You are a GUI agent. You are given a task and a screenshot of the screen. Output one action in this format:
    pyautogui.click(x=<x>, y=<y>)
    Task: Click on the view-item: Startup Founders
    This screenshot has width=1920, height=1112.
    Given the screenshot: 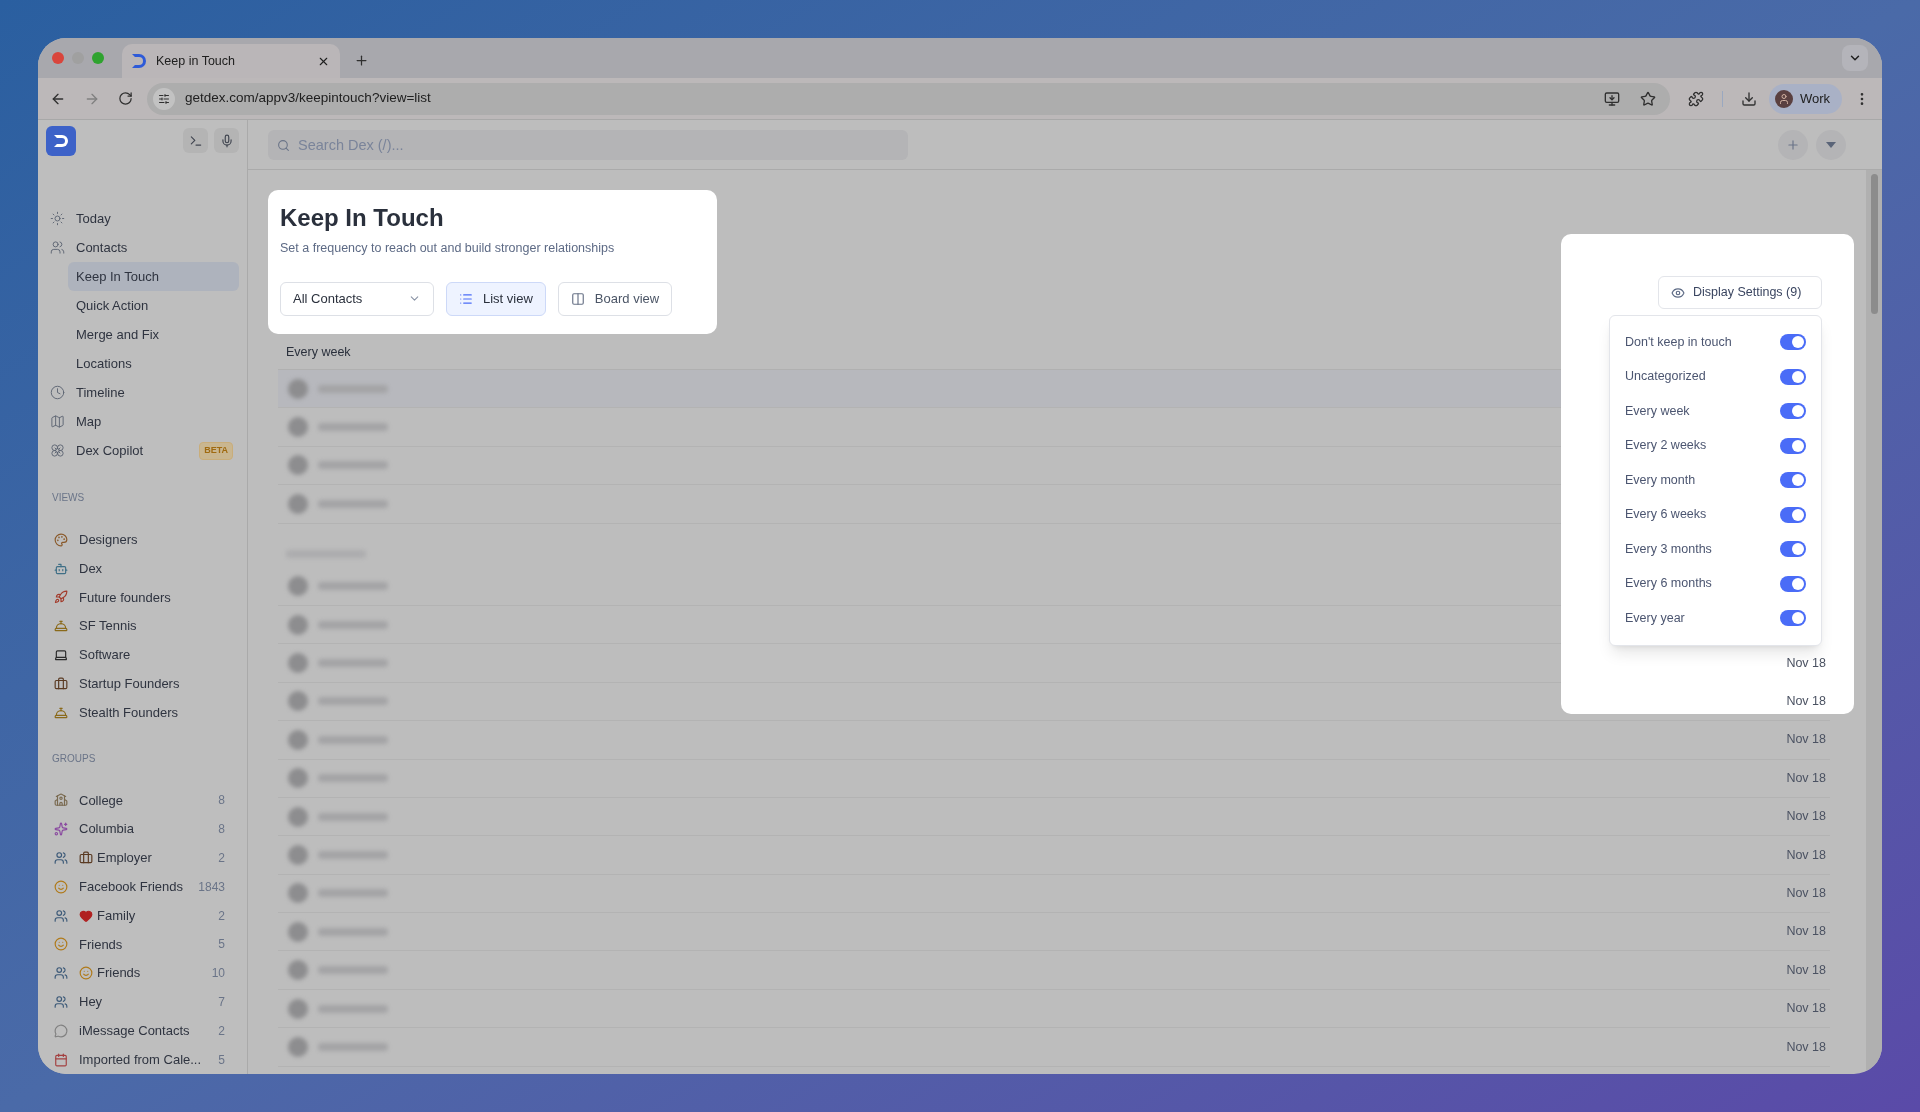 What is the action you would take?
    pyautogui.click(x=150, y=684)
    